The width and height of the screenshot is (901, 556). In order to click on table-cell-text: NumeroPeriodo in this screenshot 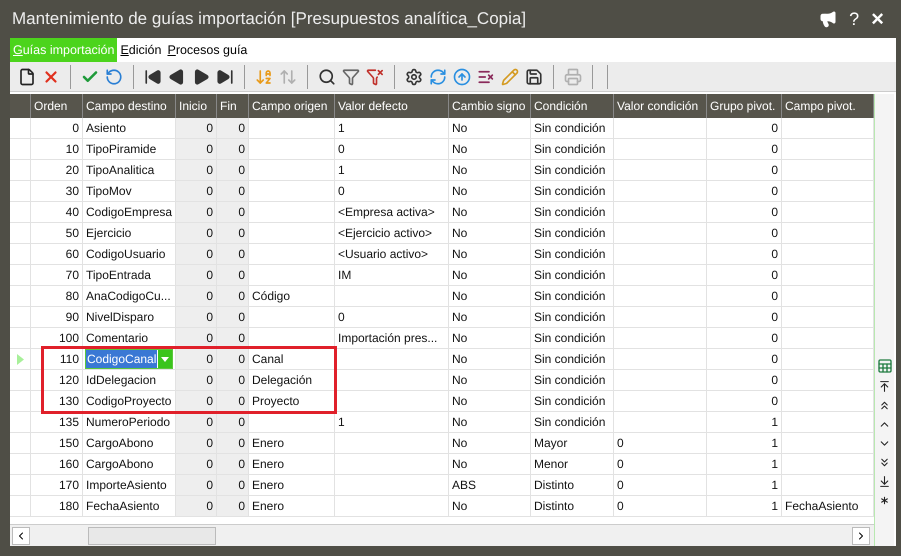, I will do `click(128, 422)`.